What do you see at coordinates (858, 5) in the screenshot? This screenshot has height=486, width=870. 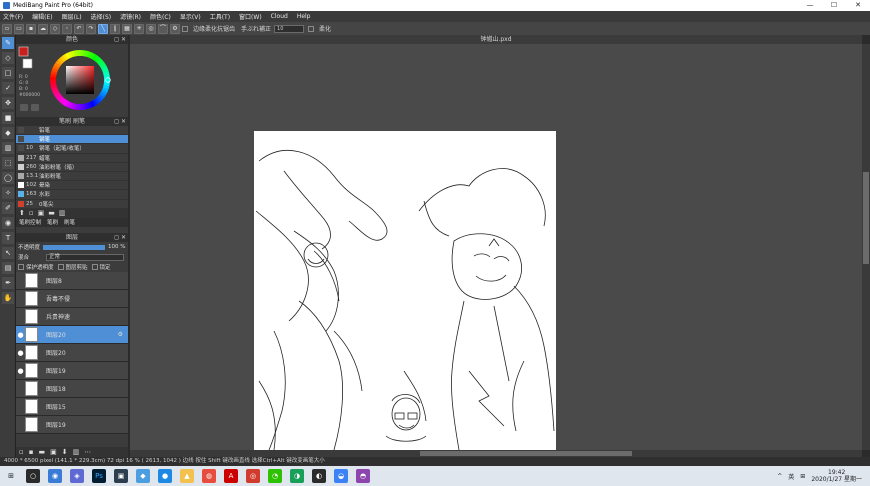 I see `close-button: ✕` at bounding box center [858, 5].